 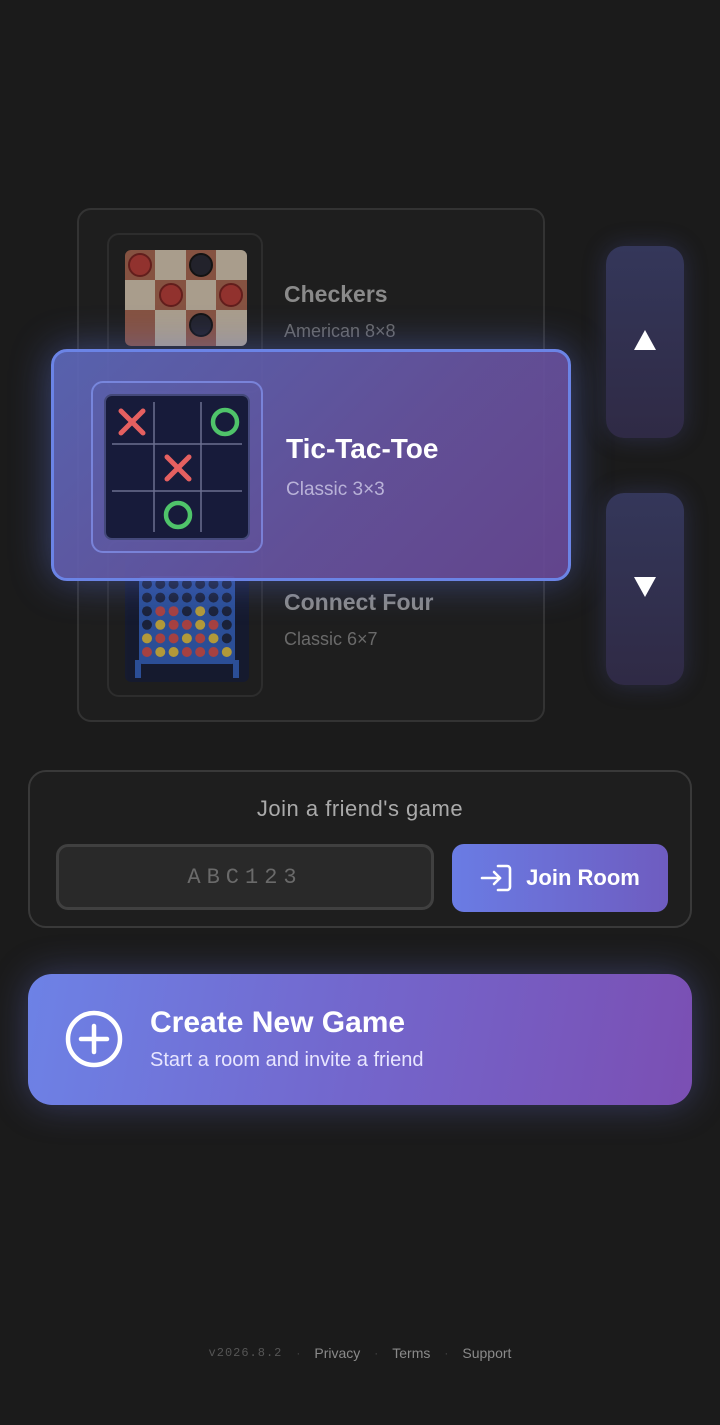 What do you see at coordinates (496, 878) in the screenshot?
I see `enter-icon` at bounding box center [496, 878].